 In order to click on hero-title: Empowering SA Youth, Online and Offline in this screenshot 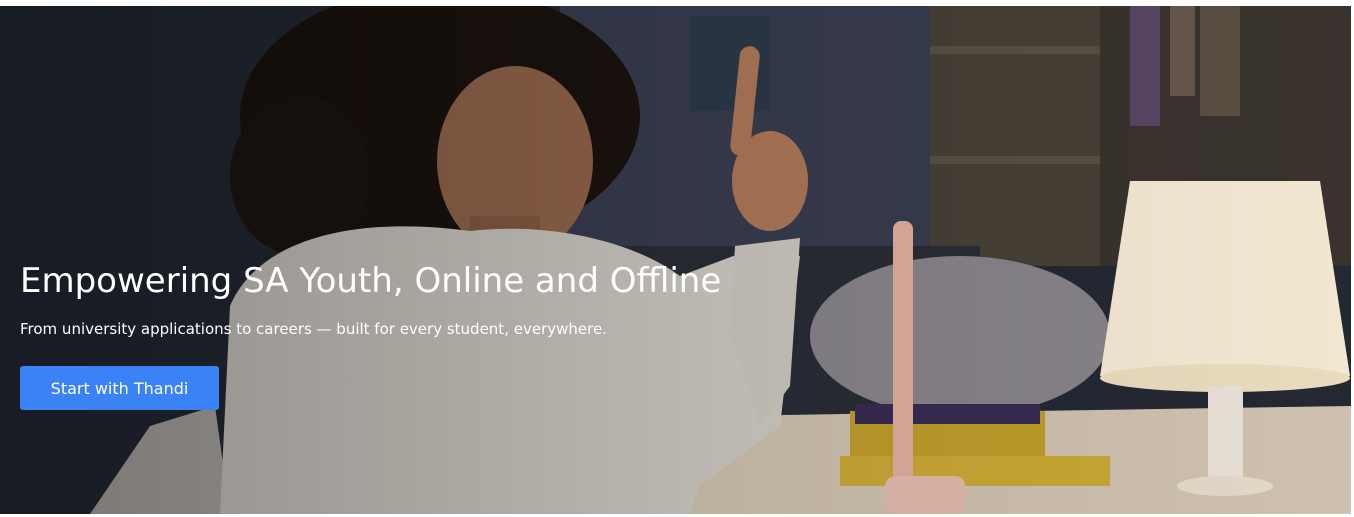, I will do `click(371, 281)`.